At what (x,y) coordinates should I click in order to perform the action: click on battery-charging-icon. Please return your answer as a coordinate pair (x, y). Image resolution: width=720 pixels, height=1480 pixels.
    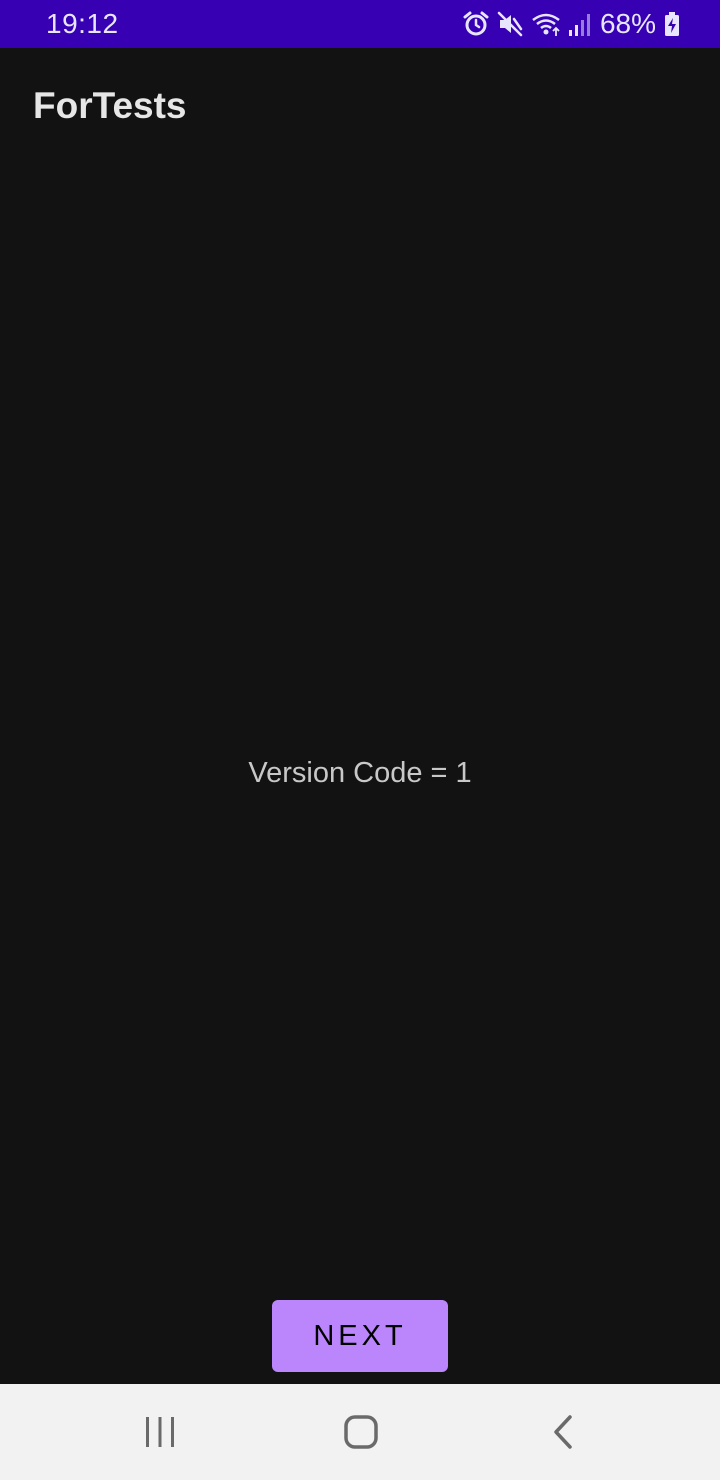
    Looking at the image, I should click on (672, 24).